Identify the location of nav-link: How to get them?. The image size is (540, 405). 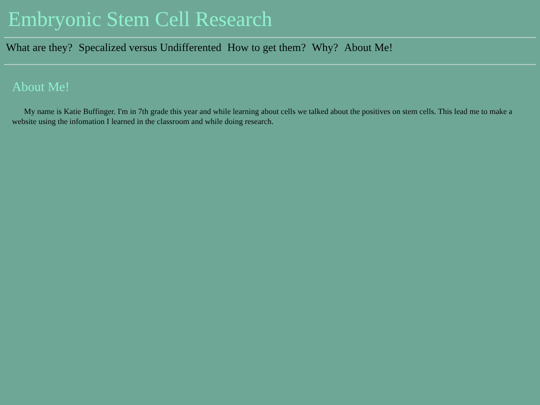
(266, 48).